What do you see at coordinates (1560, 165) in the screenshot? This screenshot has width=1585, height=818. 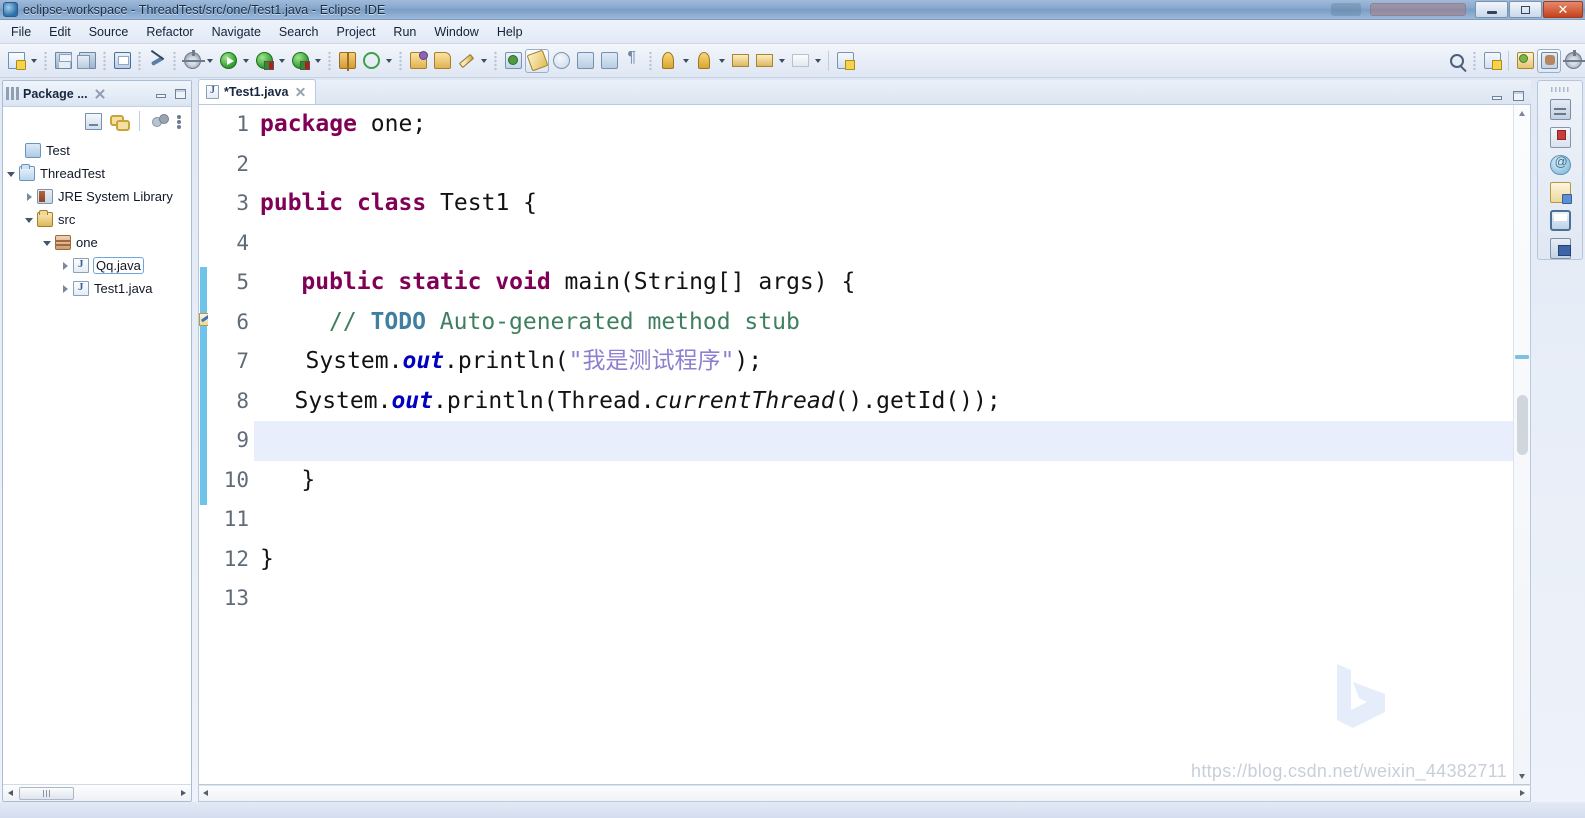 I see `javadoc-view-icon` at bounding box center [1560, 165].